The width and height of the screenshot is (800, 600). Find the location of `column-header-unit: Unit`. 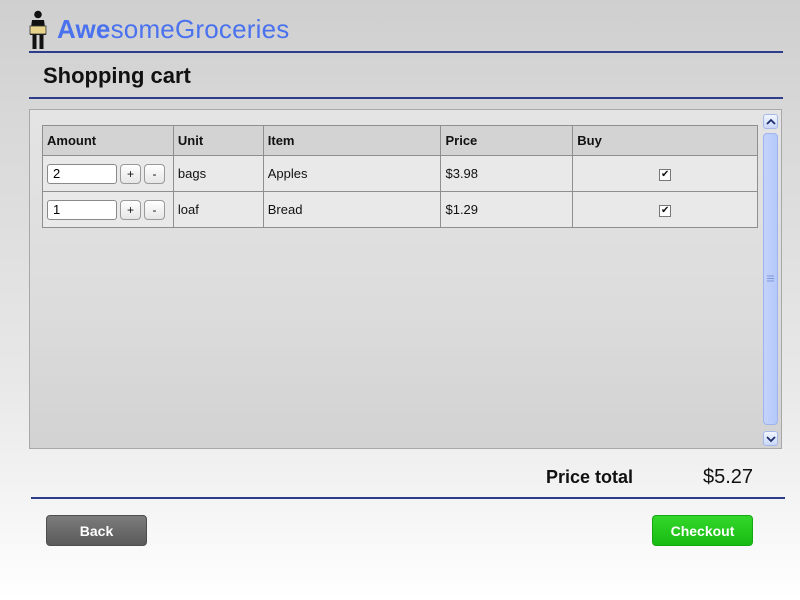

column-header-unit: Unit is located at coordinates (218, 140).